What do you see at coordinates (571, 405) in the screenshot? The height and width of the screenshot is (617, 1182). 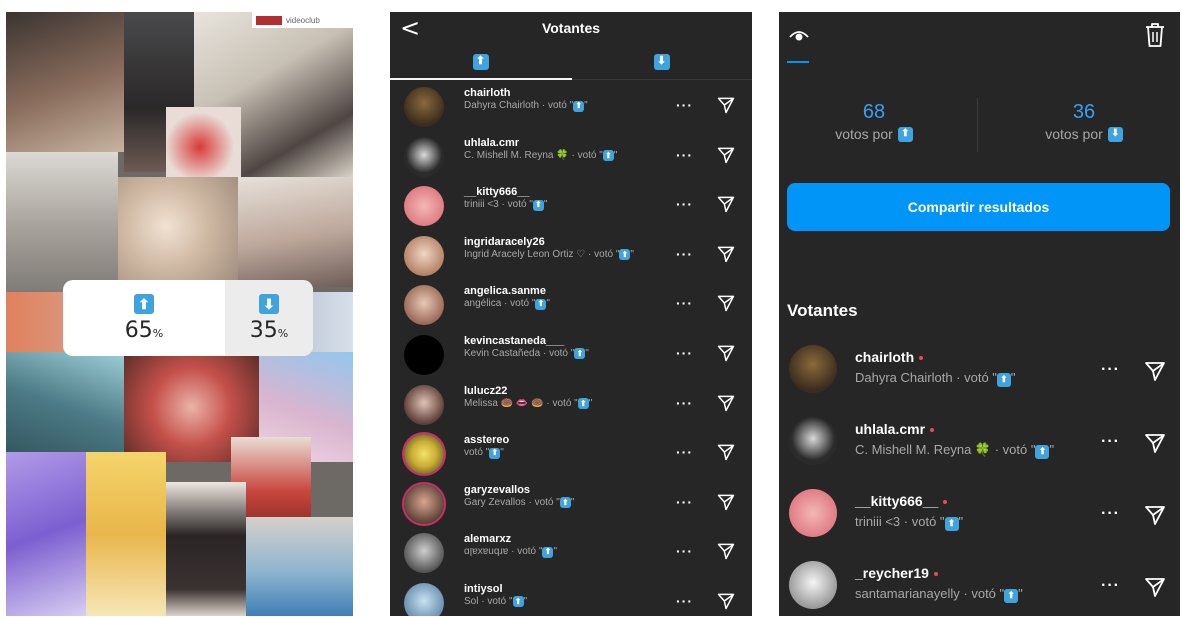 I see `voter-row: lulucz22 Melissa 🍩 👄 🍩 · votó " ⬆ " ···` at bounding box center [571, 405].